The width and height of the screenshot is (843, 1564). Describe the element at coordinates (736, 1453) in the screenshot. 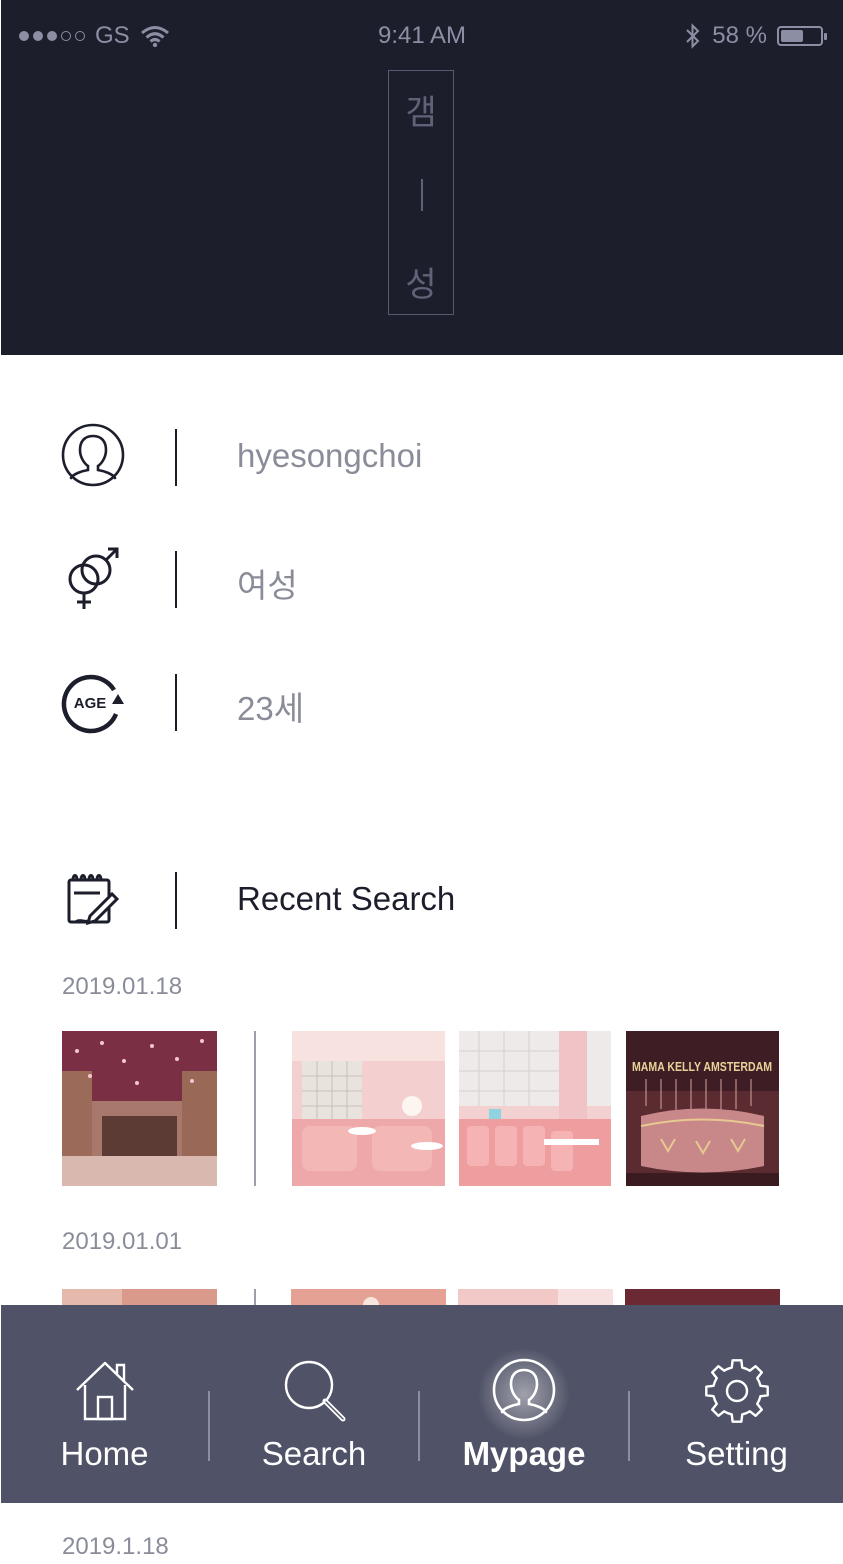

I see `nav-setting-label: Setting` at that location.